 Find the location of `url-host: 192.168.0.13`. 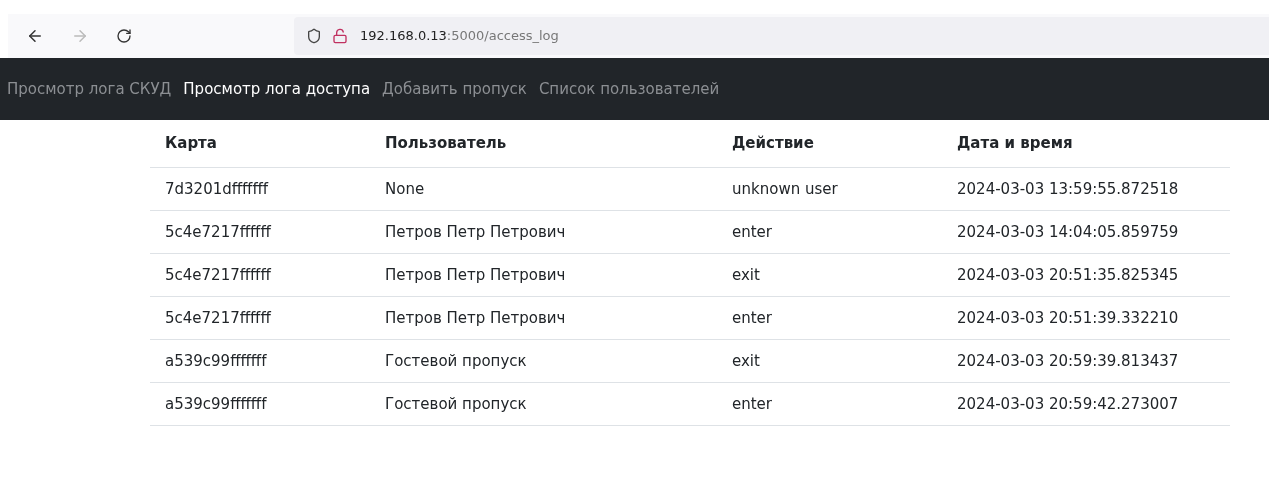

url-host: 192.168.0.13 is located at coordinates (403, 36).